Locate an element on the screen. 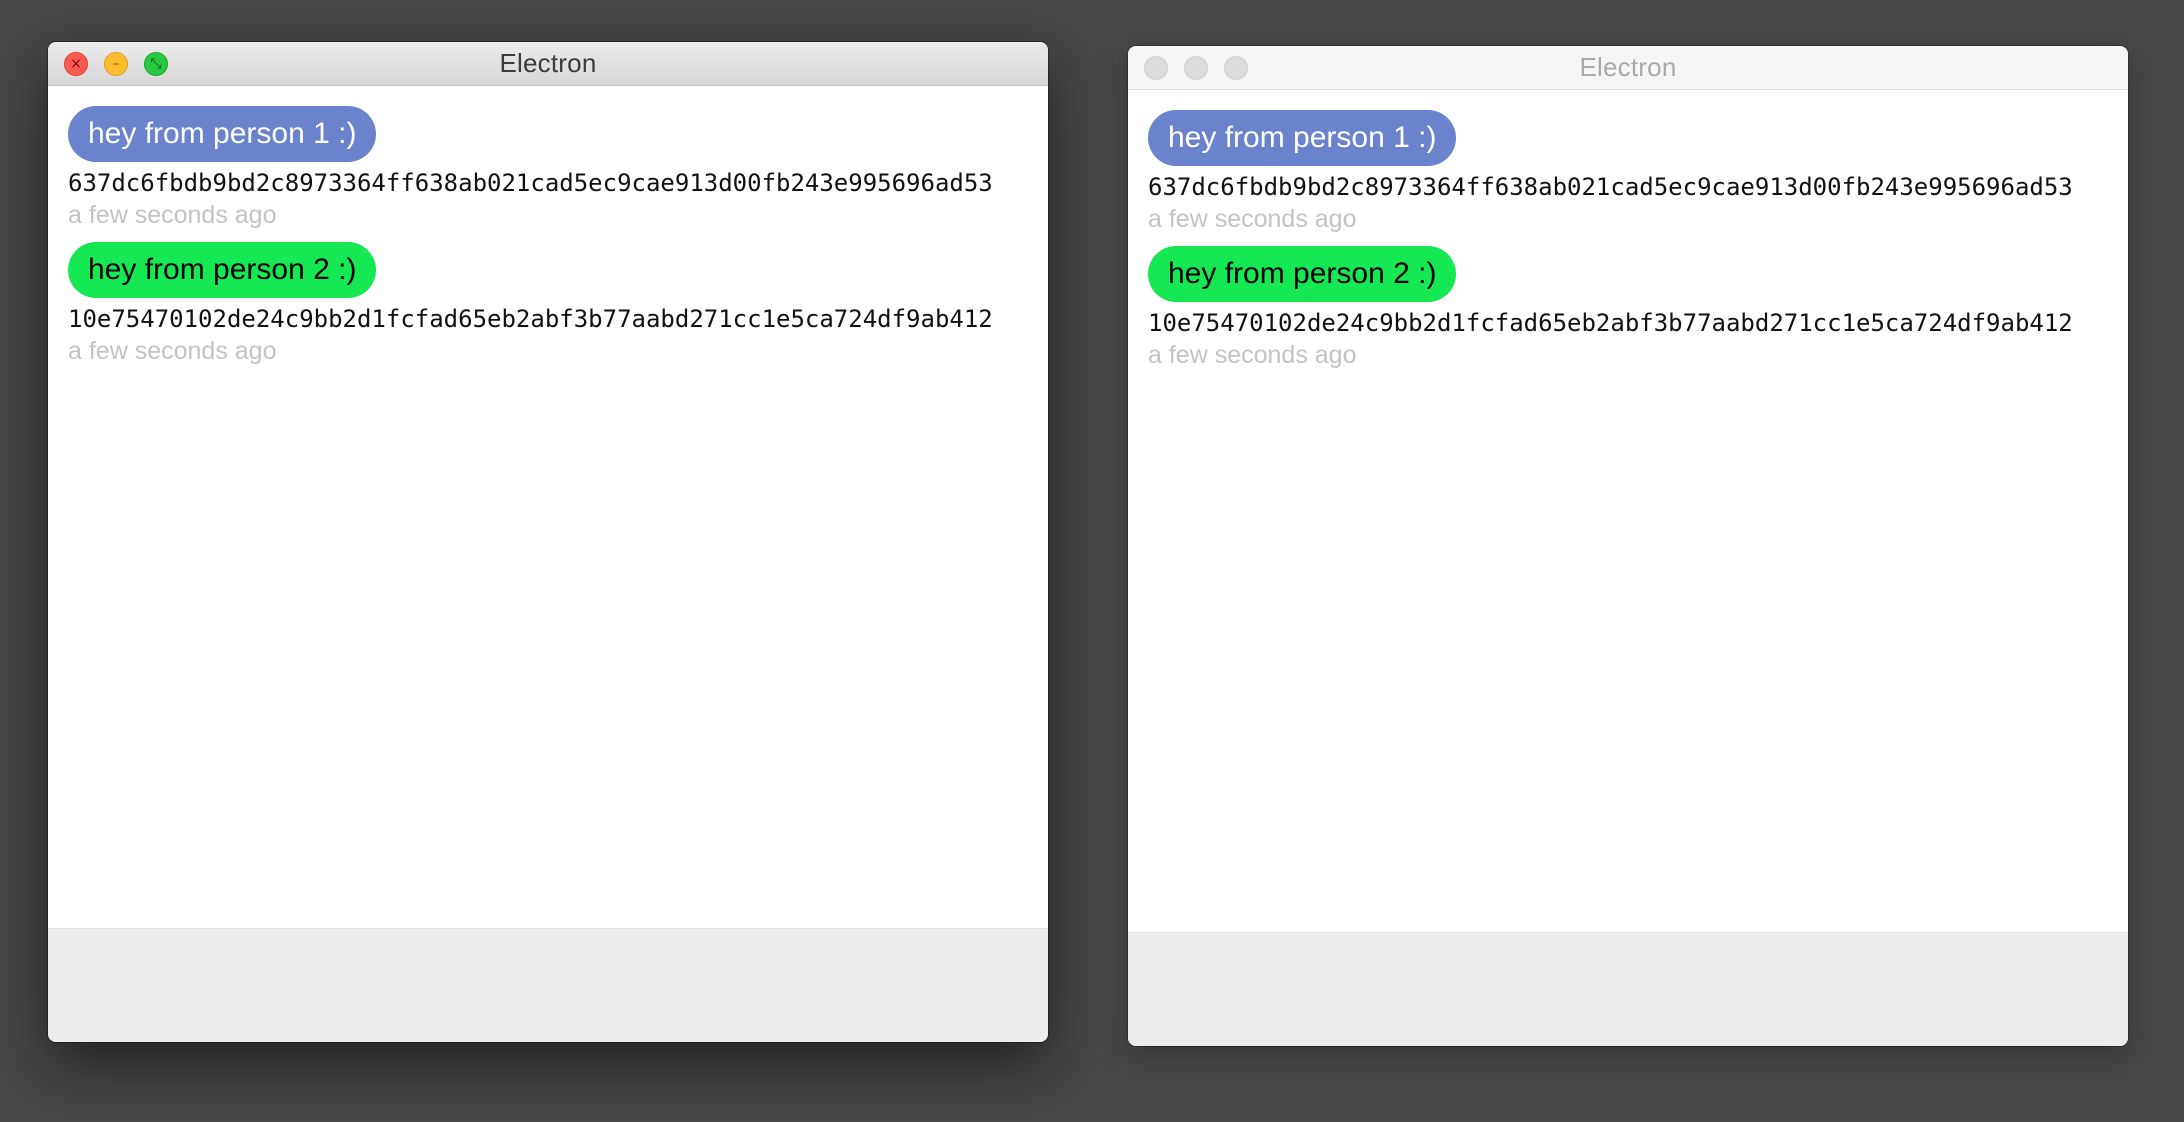 Image resolution: width=2184 pixels, height=1122 pixels. minimize-icon: – is located at coordinates (116, 64).